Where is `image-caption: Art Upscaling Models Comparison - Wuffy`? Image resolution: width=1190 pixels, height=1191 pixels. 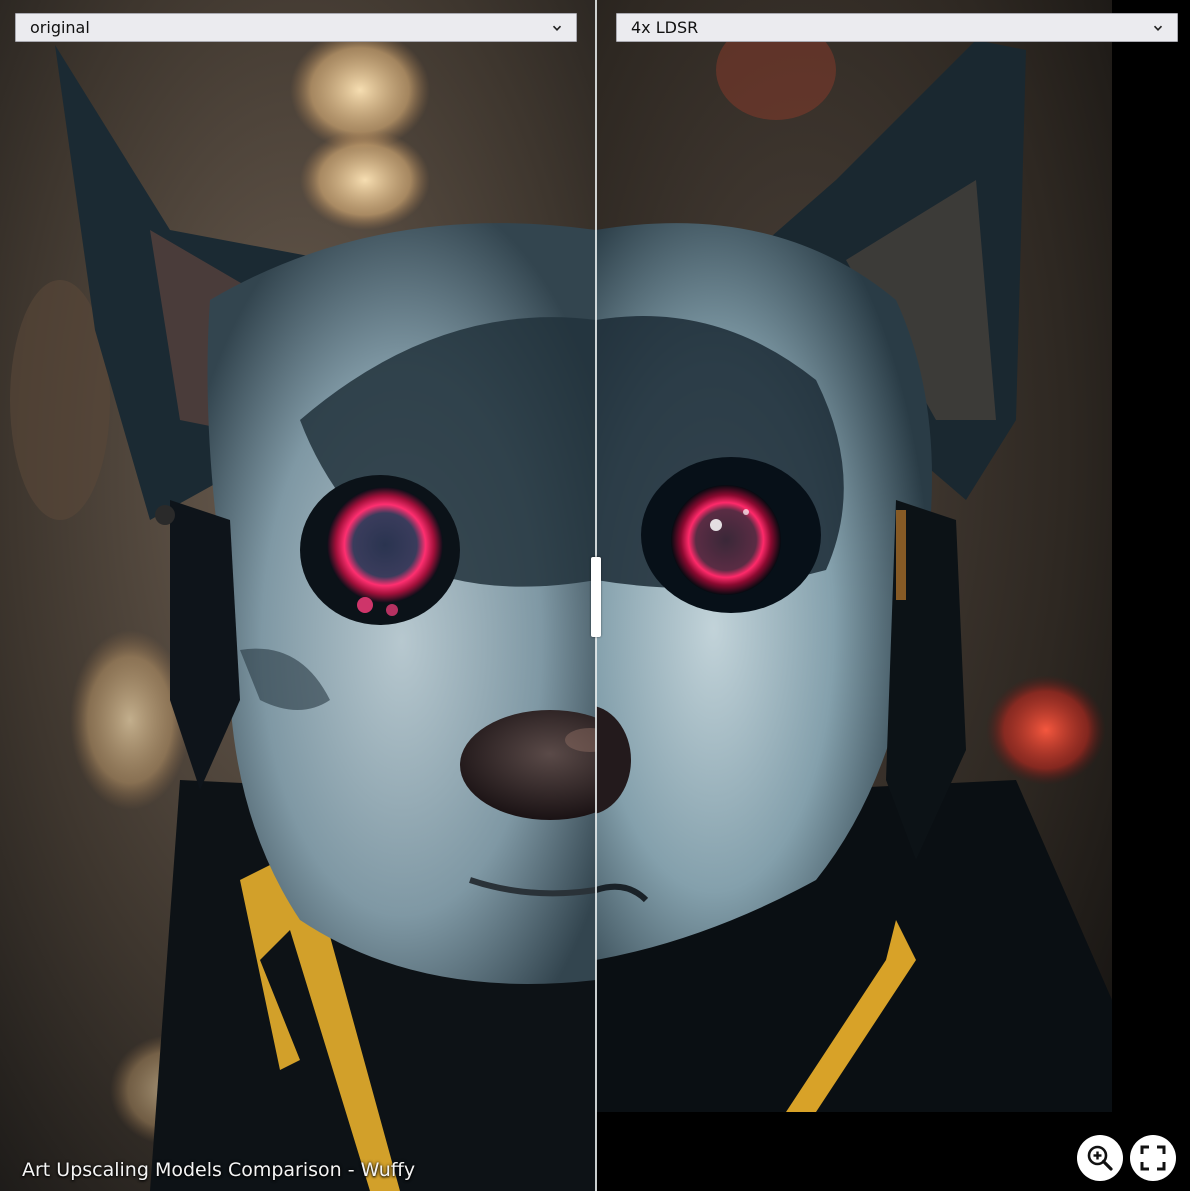
image-caption: Art Upscaling Models Comparison - Wuffy is located at coordinates (219, 1170).